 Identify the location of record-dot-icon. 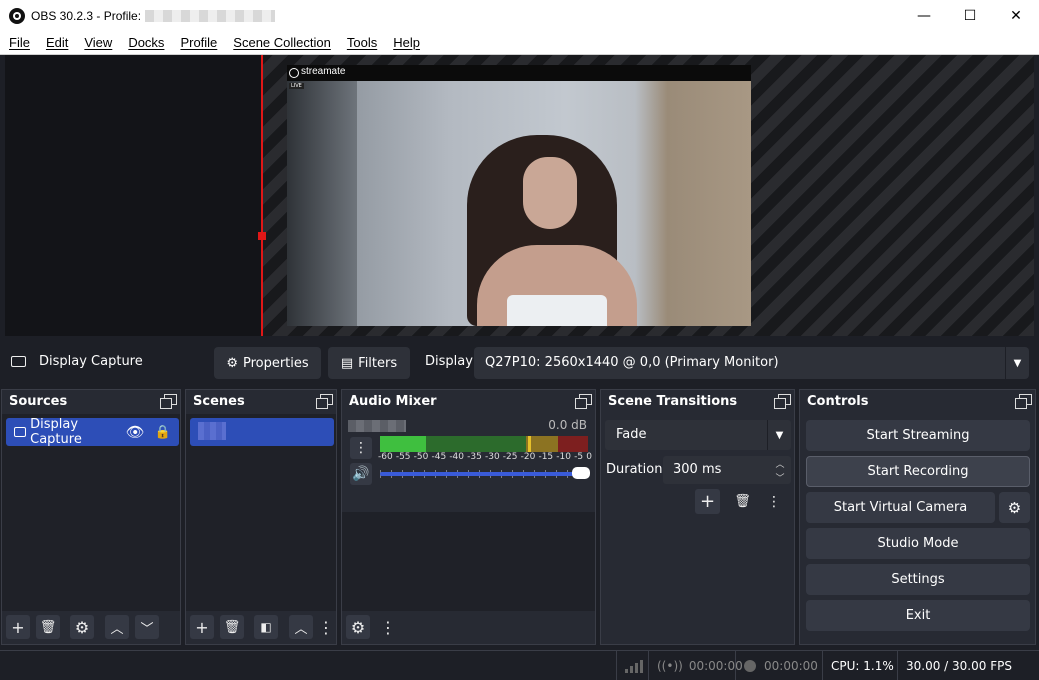
(750, 665).